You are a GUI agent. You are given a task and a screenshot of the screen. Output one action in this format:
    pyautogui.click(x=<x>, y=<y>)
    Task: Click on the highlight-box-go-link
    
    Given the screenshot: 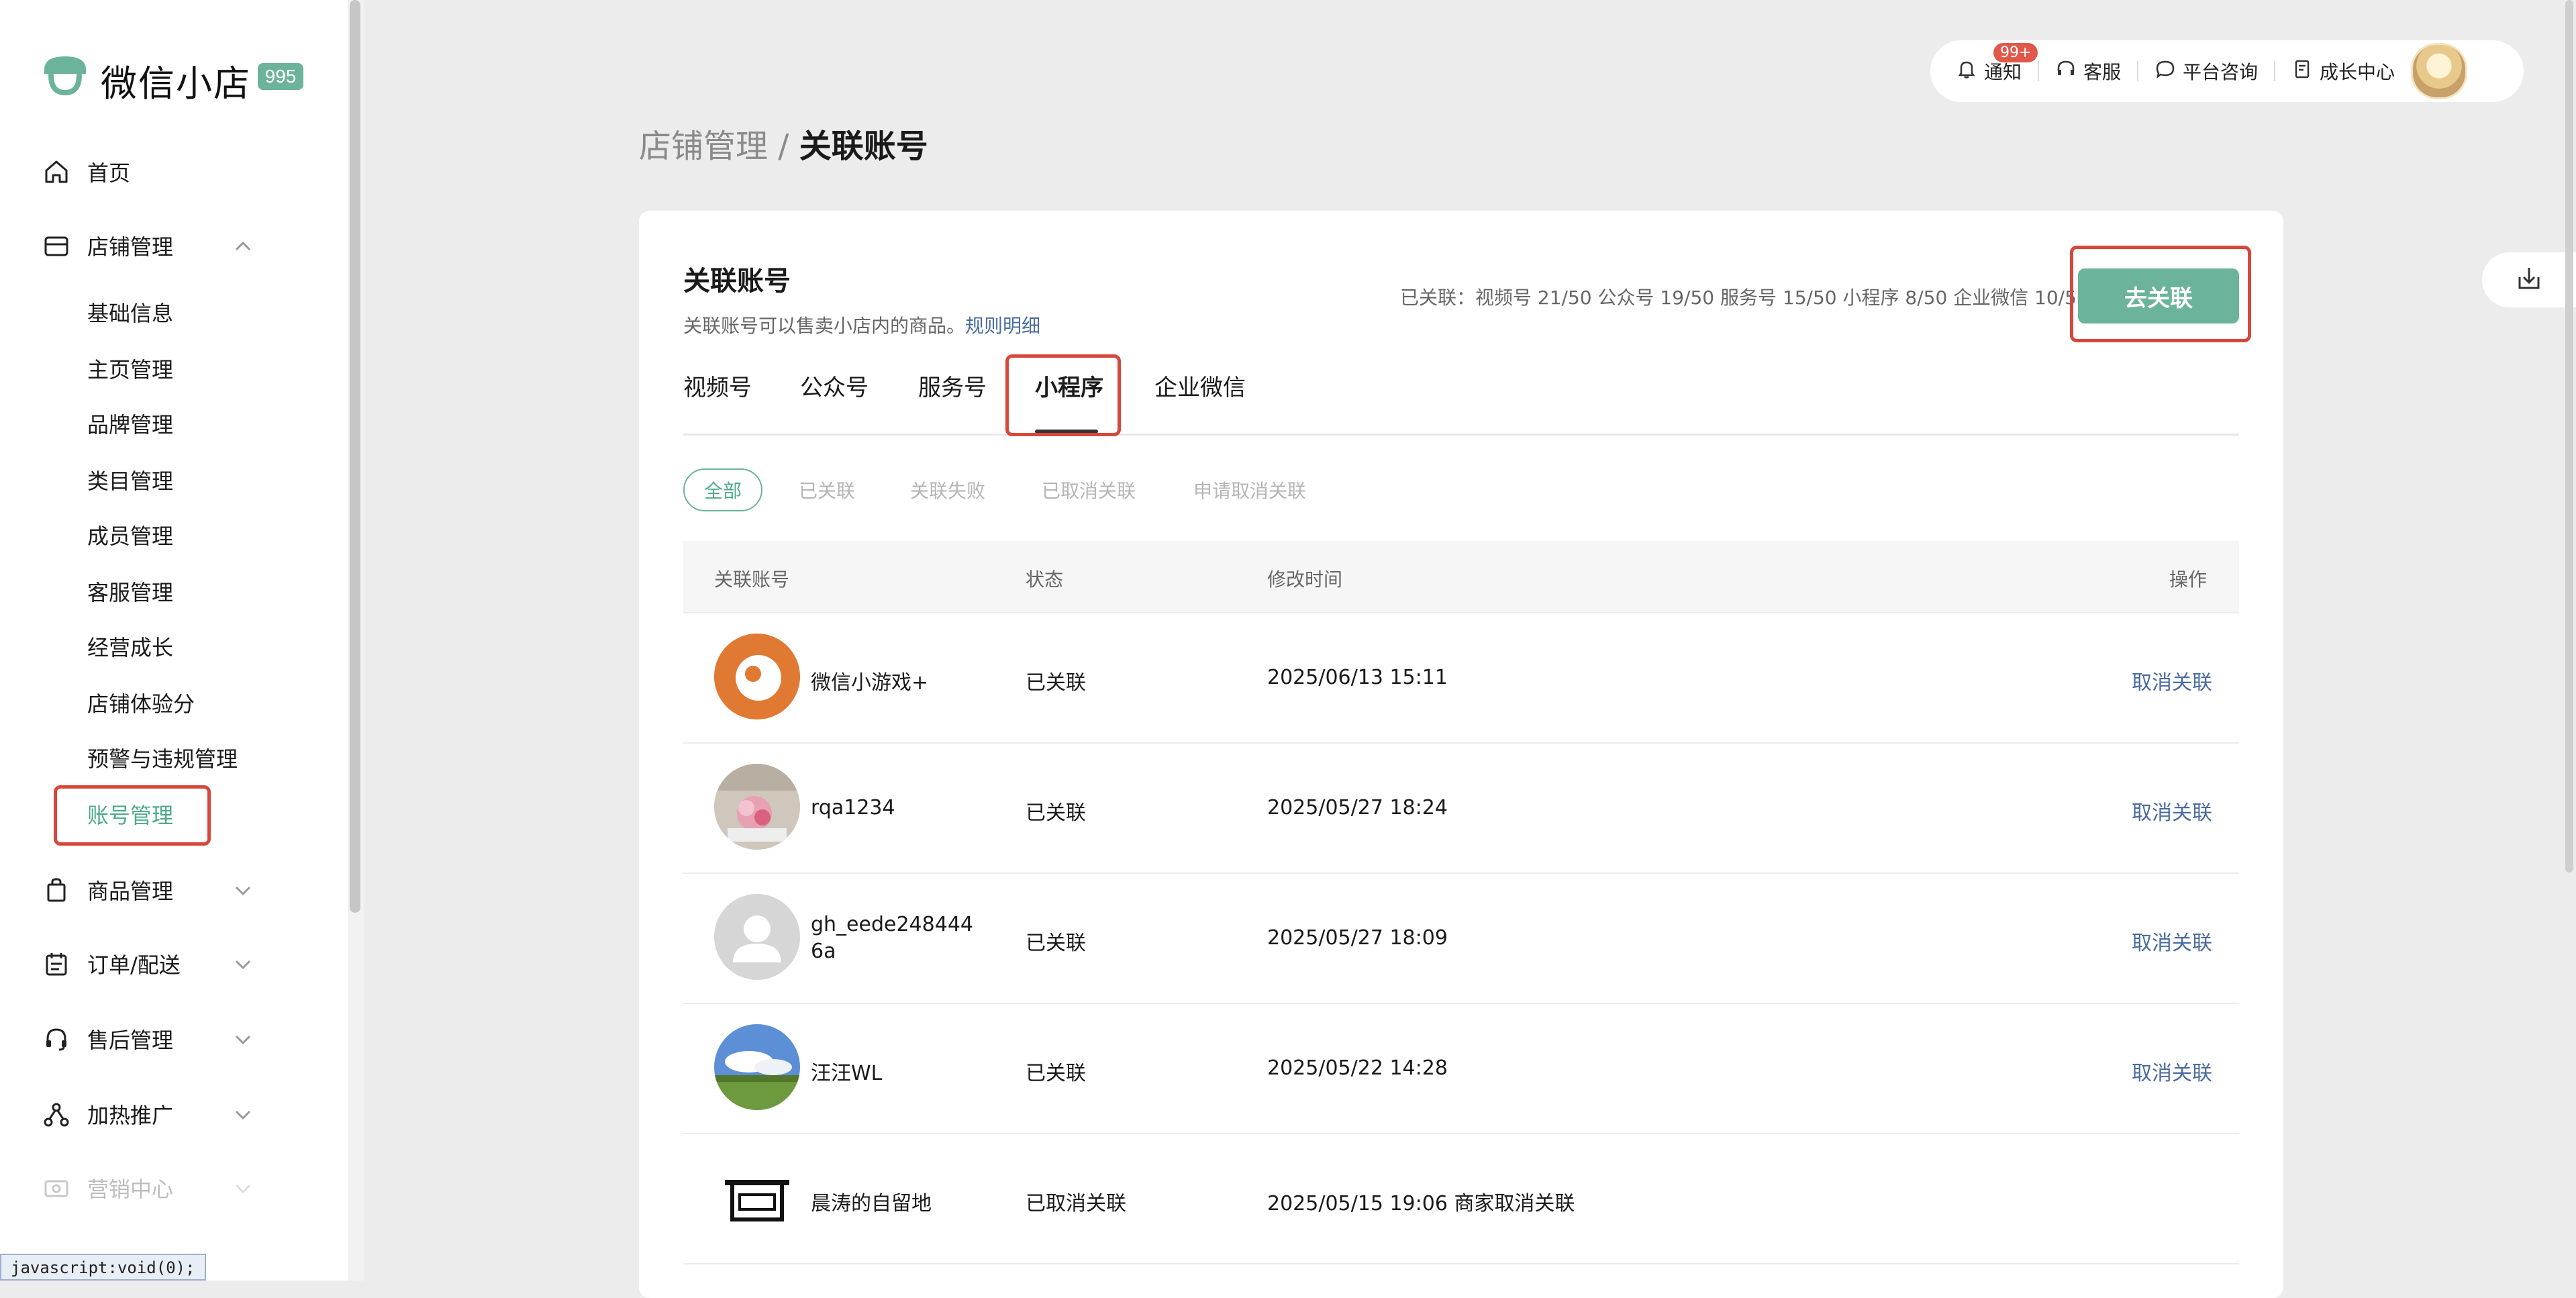 What is the action you would take?
    pyautogui.click(x=2160, y=294)
    